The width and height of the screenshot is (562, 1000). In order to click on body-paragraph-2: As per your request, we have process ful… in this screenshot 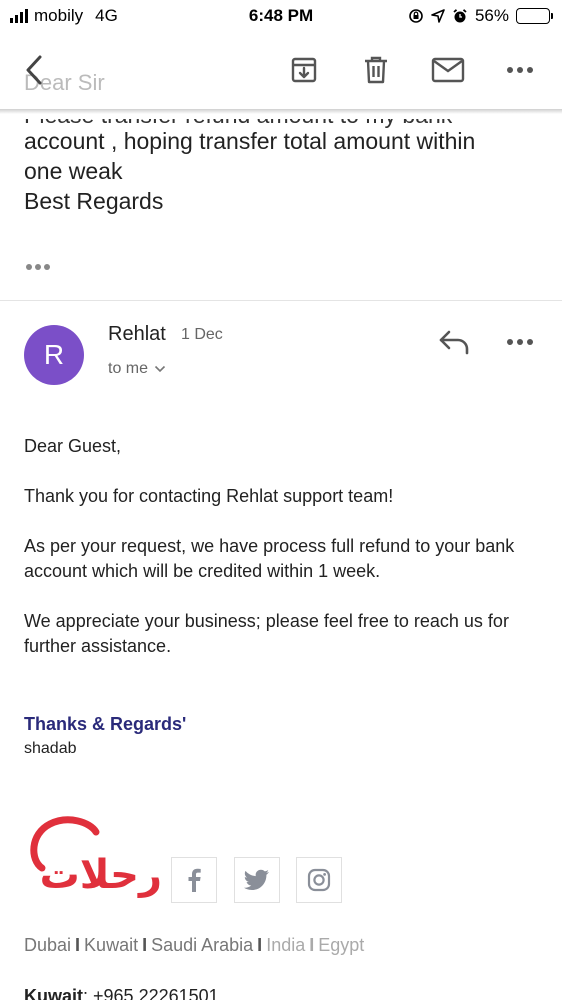, I will do `click(269, 558)`.